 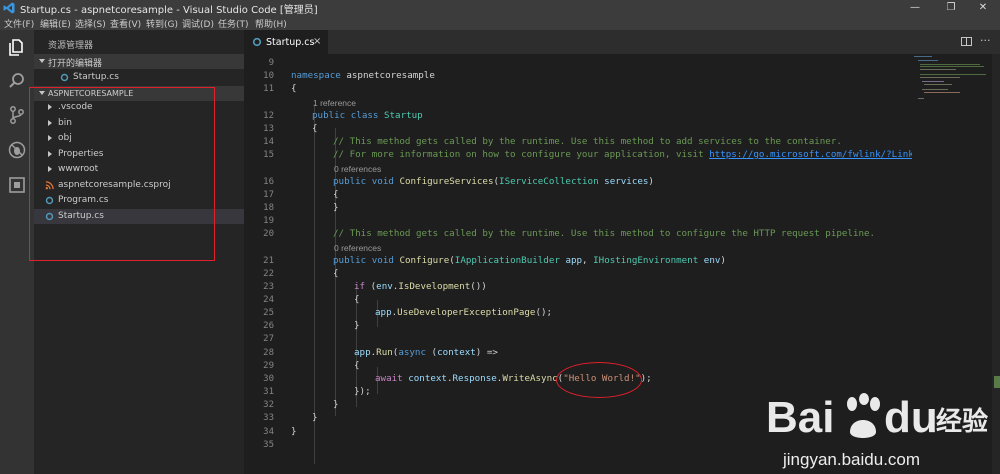 I want to click on search-icon, so click(x=17, y=81).